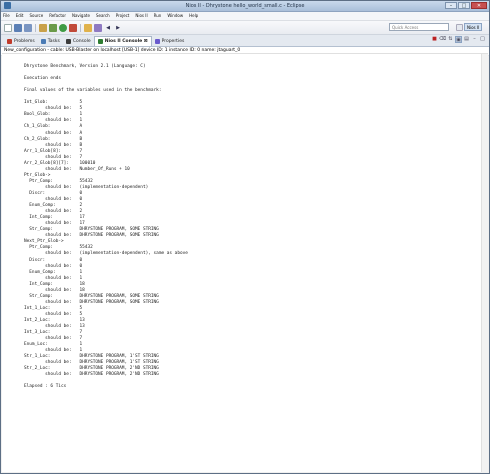 The width and height of the screenshot is (490, 474). What do you see at coordinates (103, 16) in the screenshot?
I see `menu-search: Search` at bounding box center [103, 16].